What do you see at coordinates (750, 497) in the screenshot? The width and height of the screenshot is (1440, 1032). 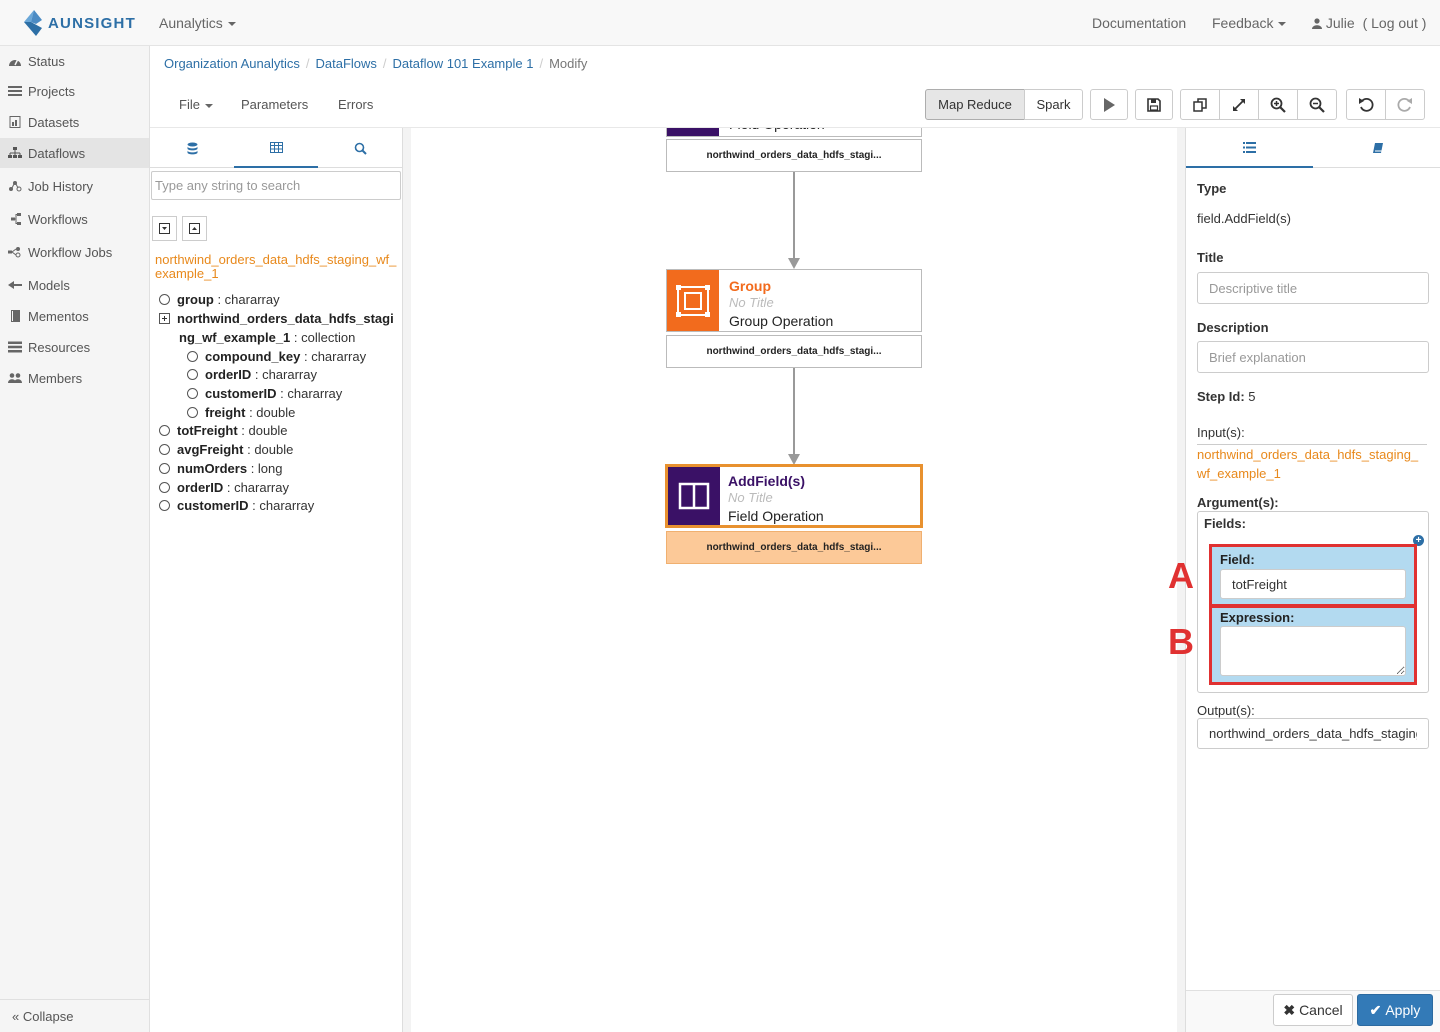 I see `node-subtitle: No Title` at bounding box center [750, 497].